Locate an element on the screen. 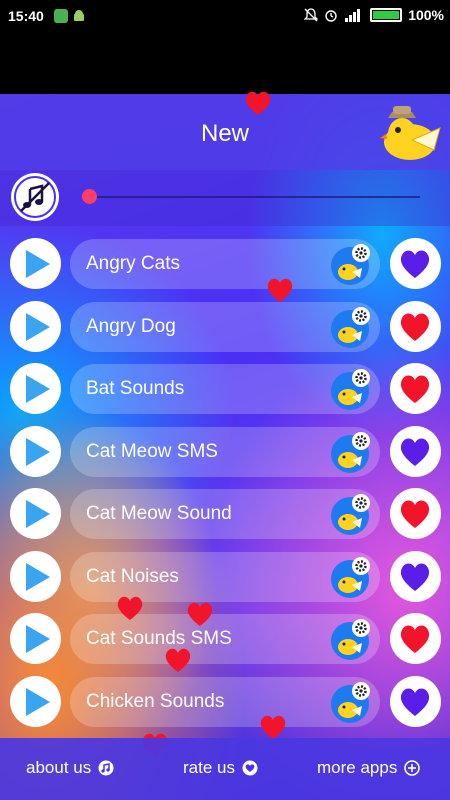  more-apps-button: more apps is located at coordinates (369, 768).